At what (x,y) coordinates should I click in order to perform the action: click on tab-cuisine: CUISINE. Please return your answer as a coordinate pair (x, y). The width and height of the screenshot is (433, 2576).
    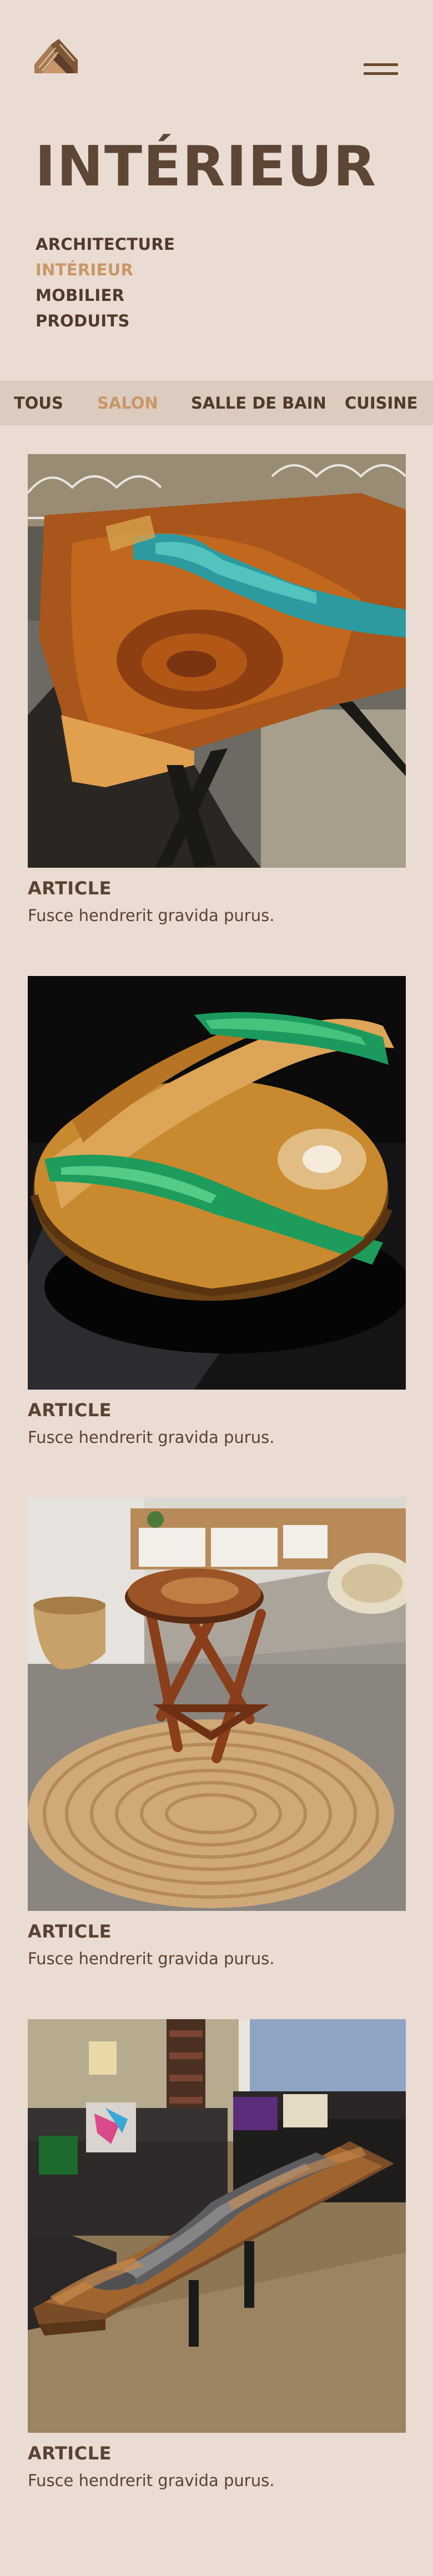
    Looking at the image, I should click on (381, 403).